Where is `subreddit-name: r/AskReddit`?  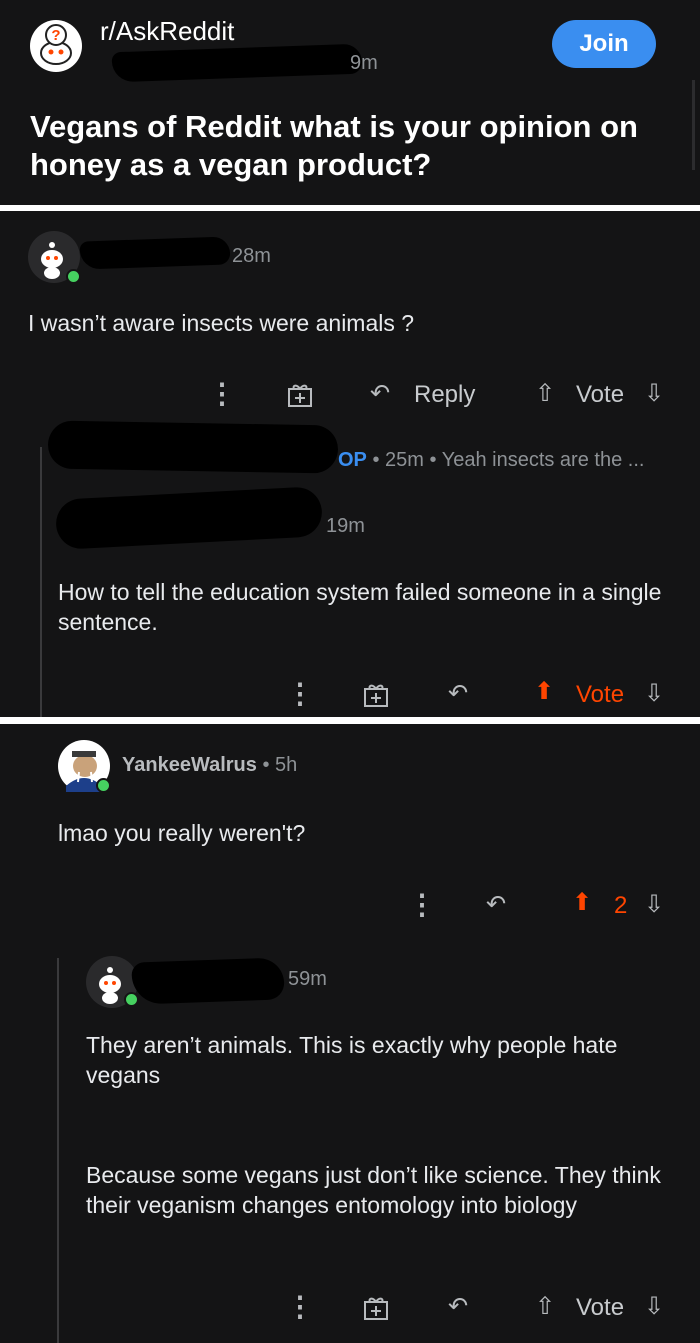
subreddit-name: r/AskReddit is located at coordinates (167, 31).